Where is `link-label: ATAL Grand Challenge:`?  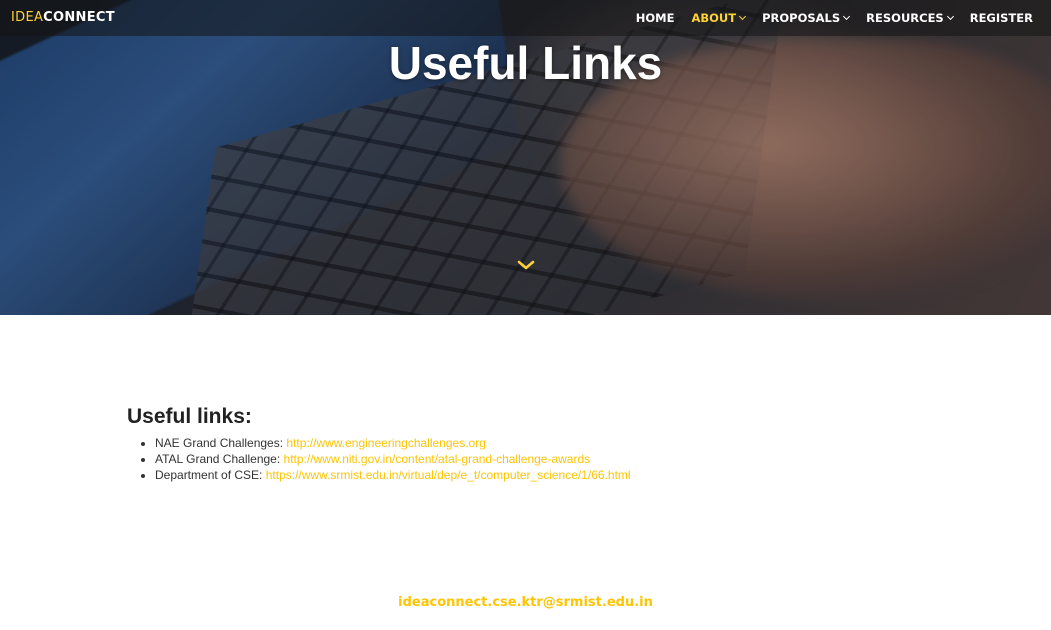 link-label: ATAL Grand Challenge: is located at coordinates (218, 459).